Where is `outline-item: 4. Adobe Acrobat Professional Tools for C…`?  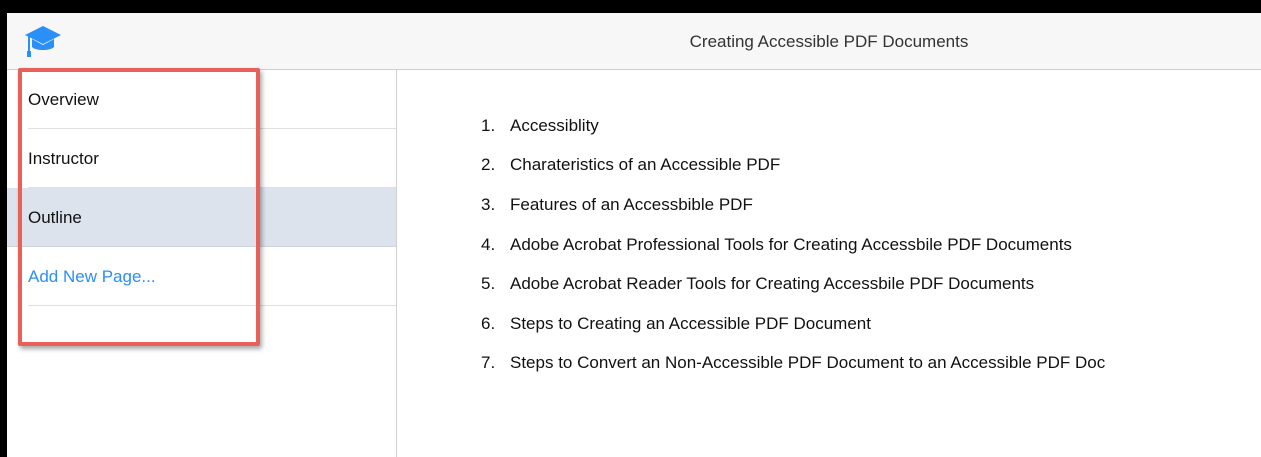
outline-item: 4. Adobe Acrobat Professional Tools for C… is located at coordinates (793, 245).